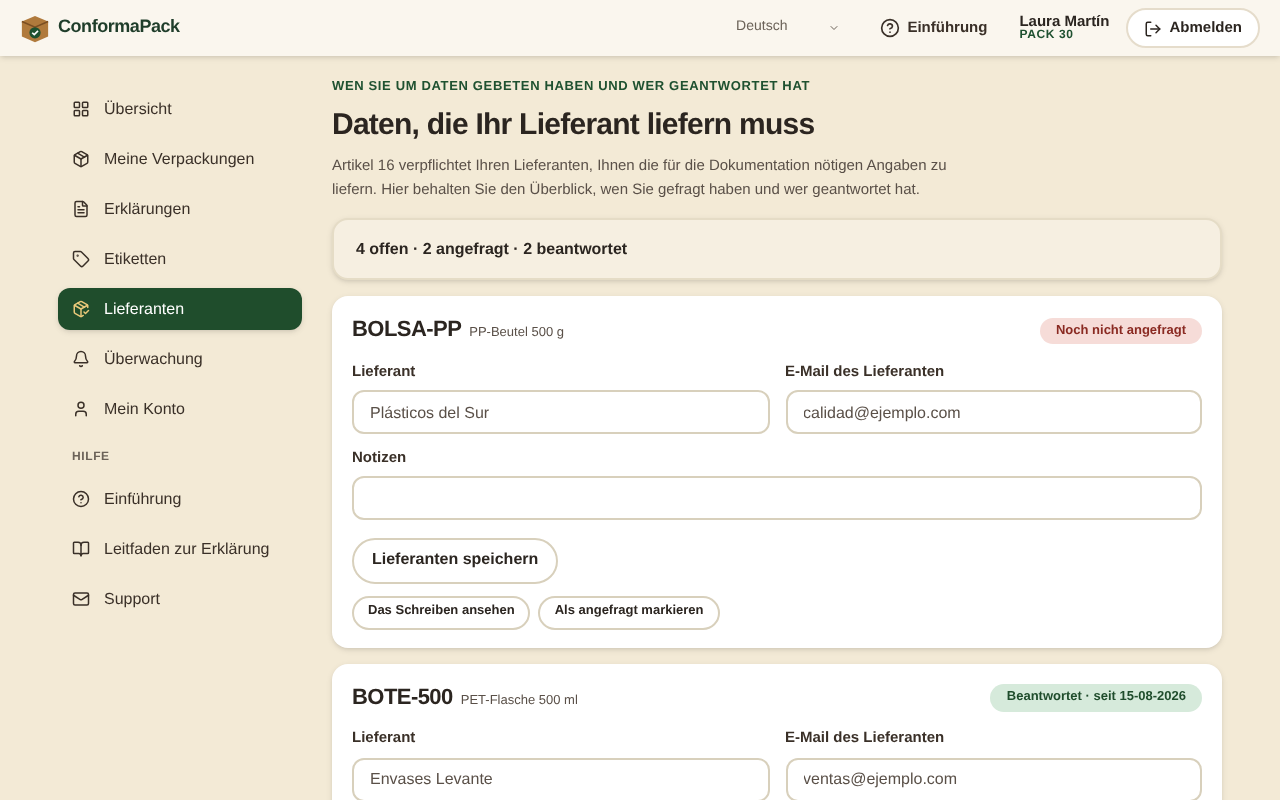 This screenshot has height=800, width=1280. I want to click on book-icon, so click(81, 549).